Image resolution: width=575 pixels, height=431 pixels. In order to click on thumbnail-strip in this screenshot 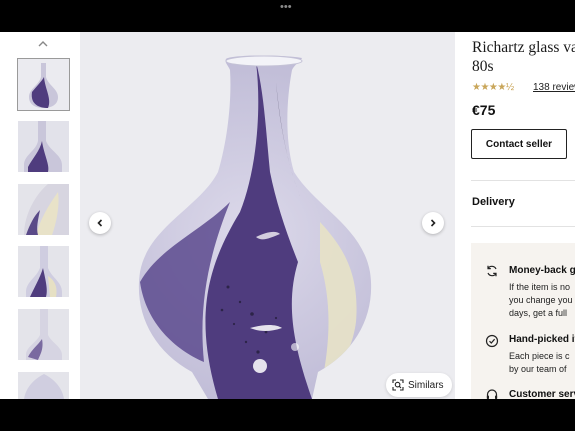, I will do `click(40, 215)`.